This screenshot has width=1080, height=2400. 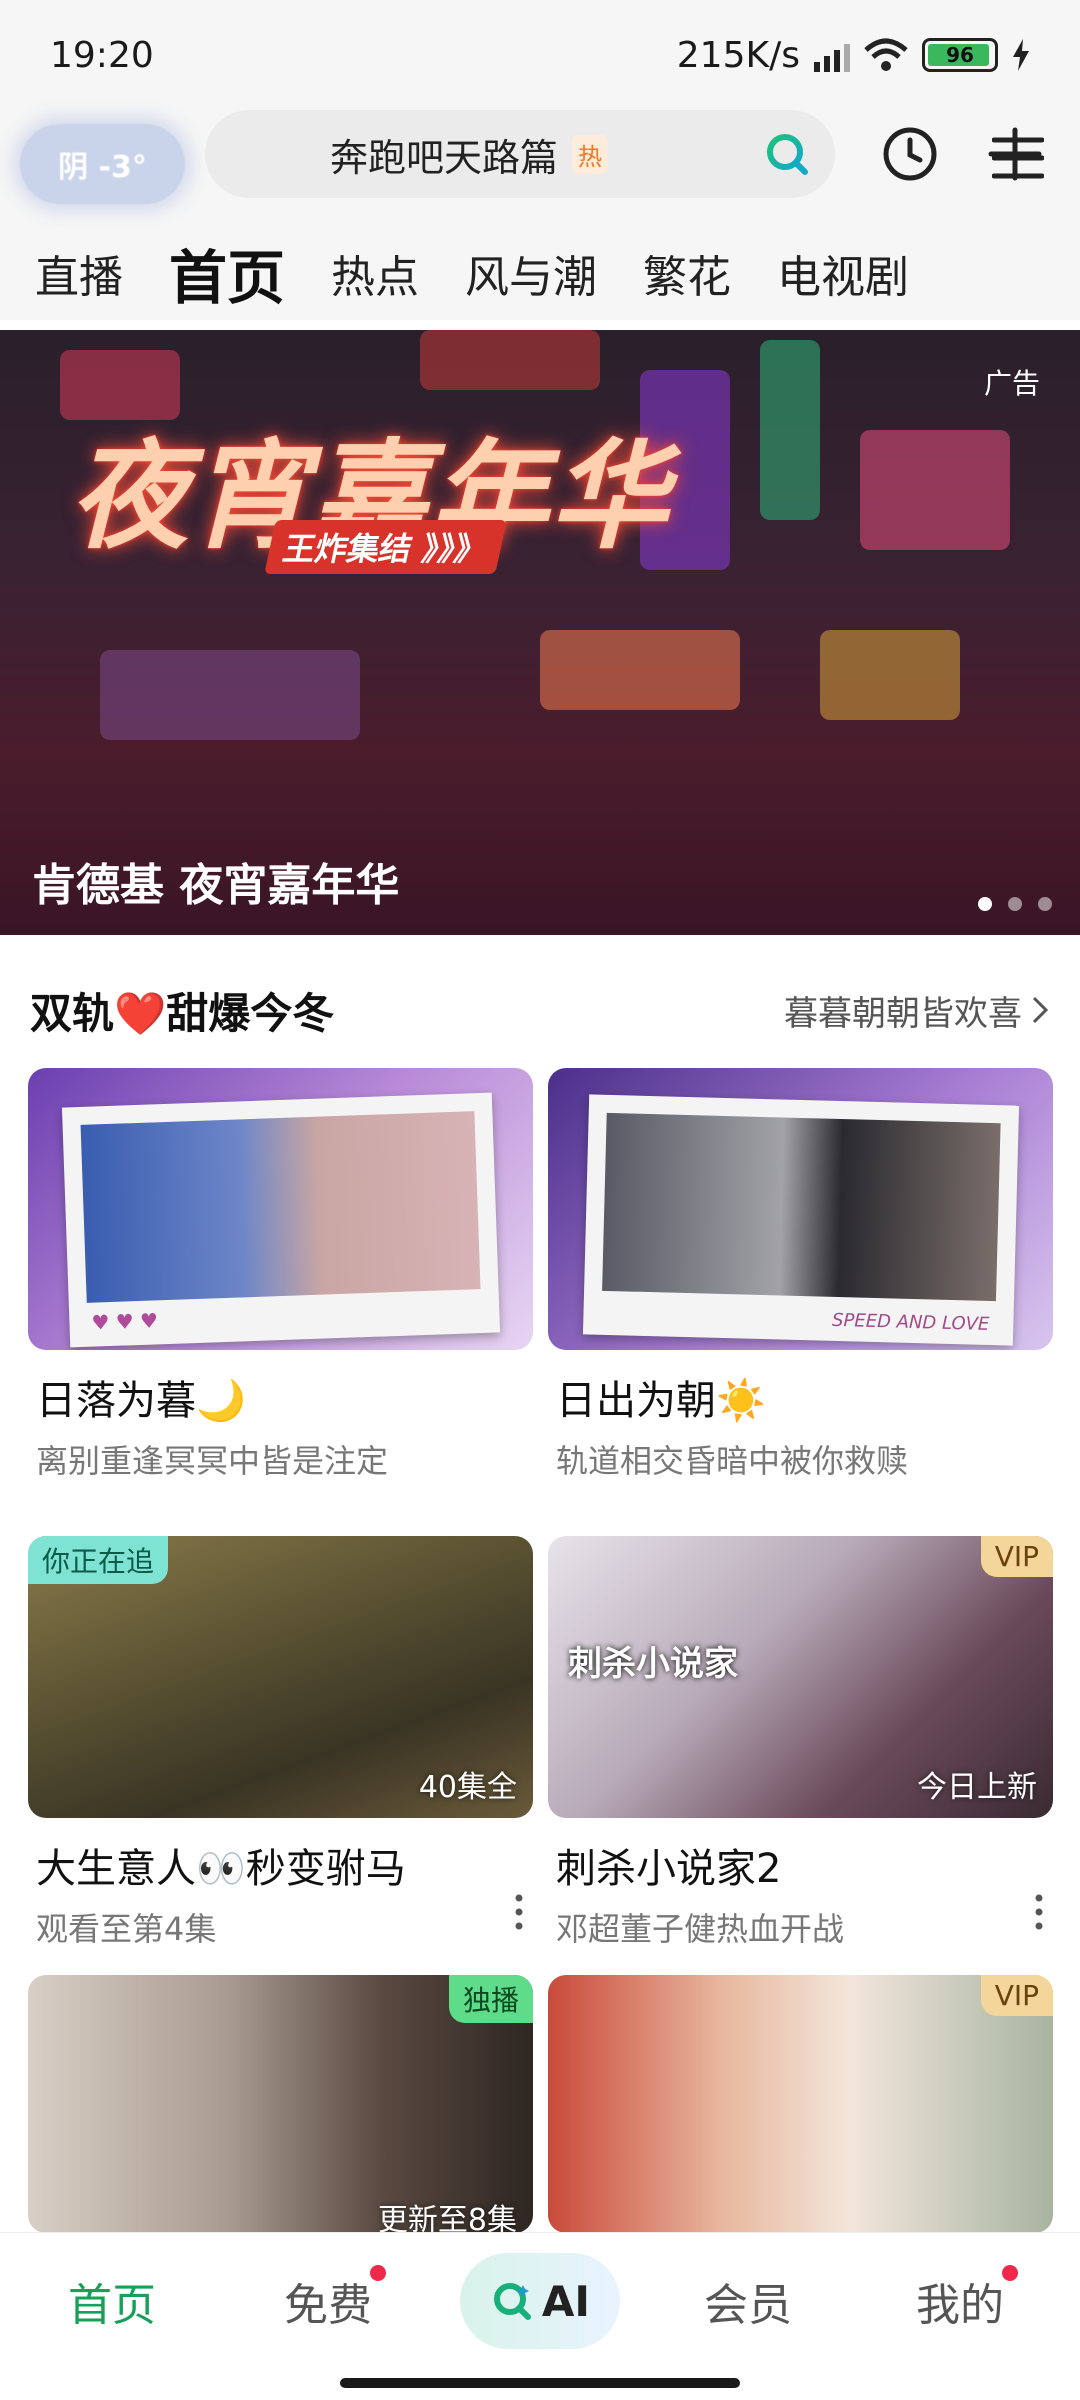 I want to click on status-bar: 19:20 215K/s 96, so click(x=540, y=55).